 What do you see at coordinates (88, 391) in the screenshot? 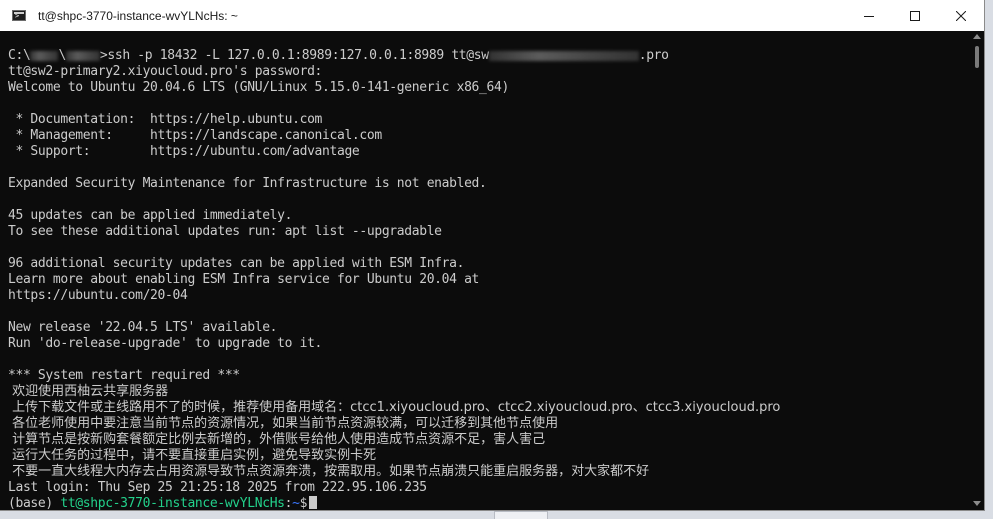
I see `motd-line: 欢迎使用西柚云共享服务器` at bounding box center [88, 391].